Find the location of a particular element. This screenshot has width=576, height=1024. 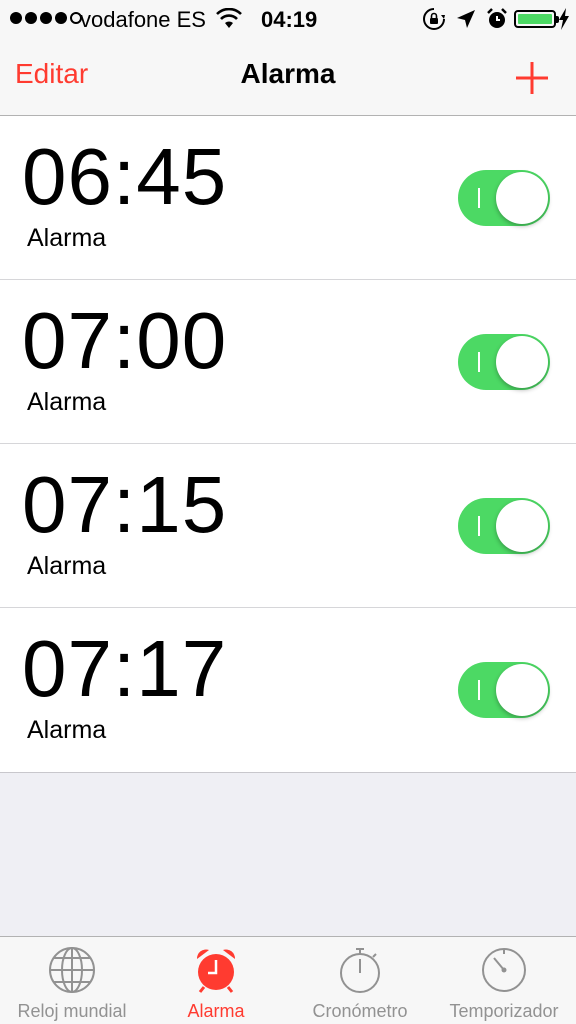

rotation-lock-icon is located at coordinates (434, 19).